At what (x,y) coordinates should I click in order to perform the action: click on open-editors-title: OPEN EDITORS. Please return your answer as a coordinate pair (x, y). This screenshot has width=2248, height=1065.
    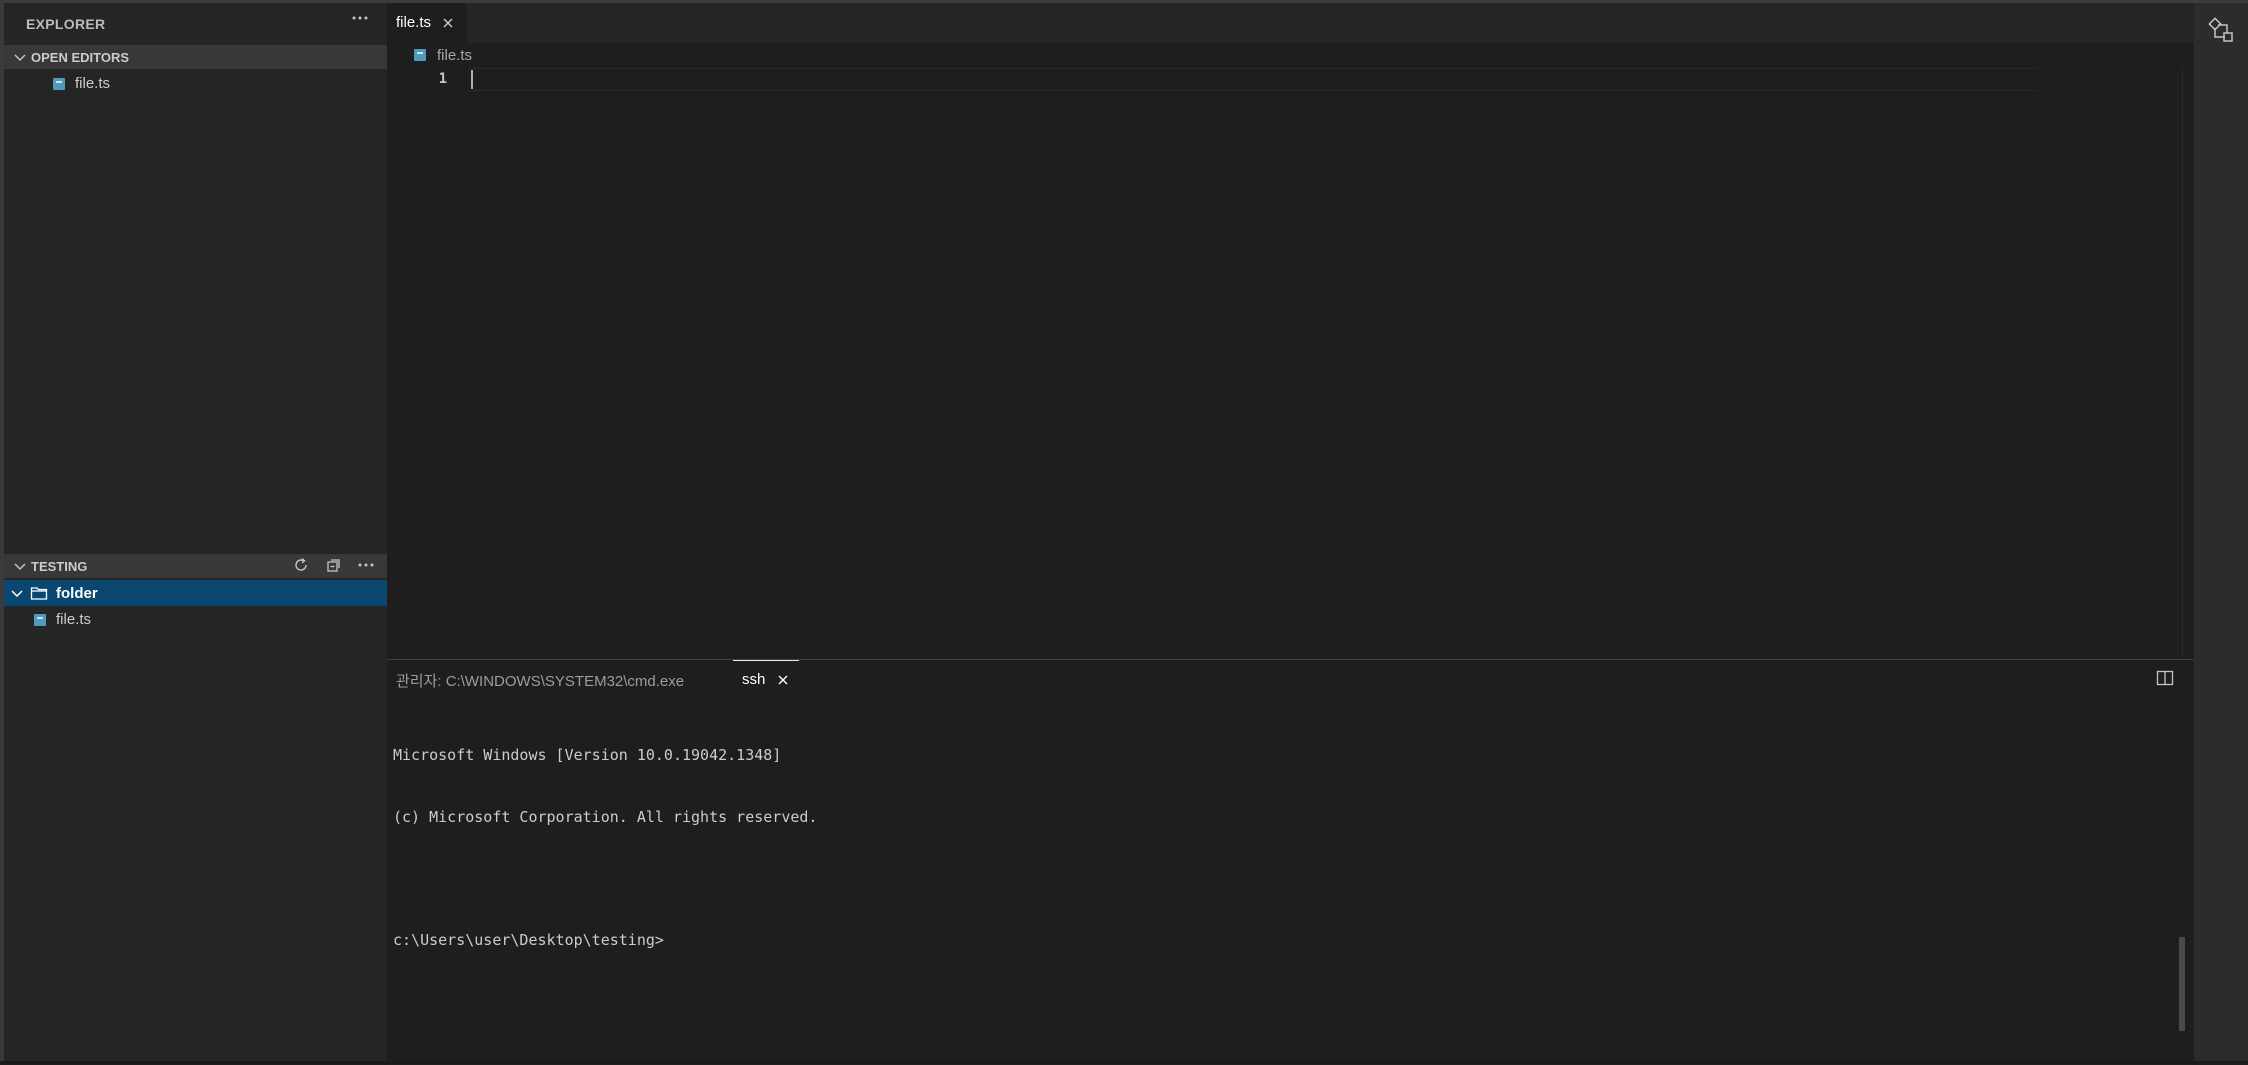
    Looking at the image, I should click on (80, 57).